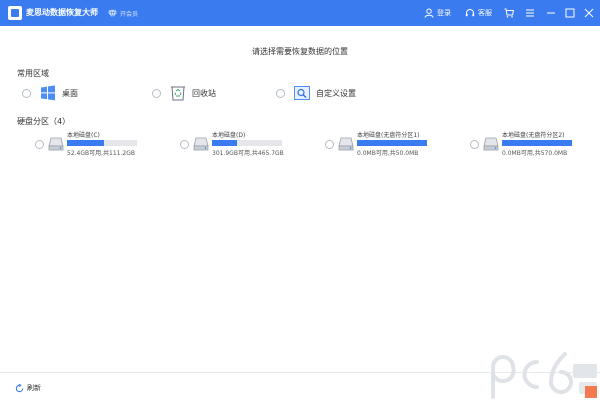 This screenshot has height=403, width=600. Describe the element at coordinates (112, 13) in the screenshot. I see `diamond-icon` at that location.